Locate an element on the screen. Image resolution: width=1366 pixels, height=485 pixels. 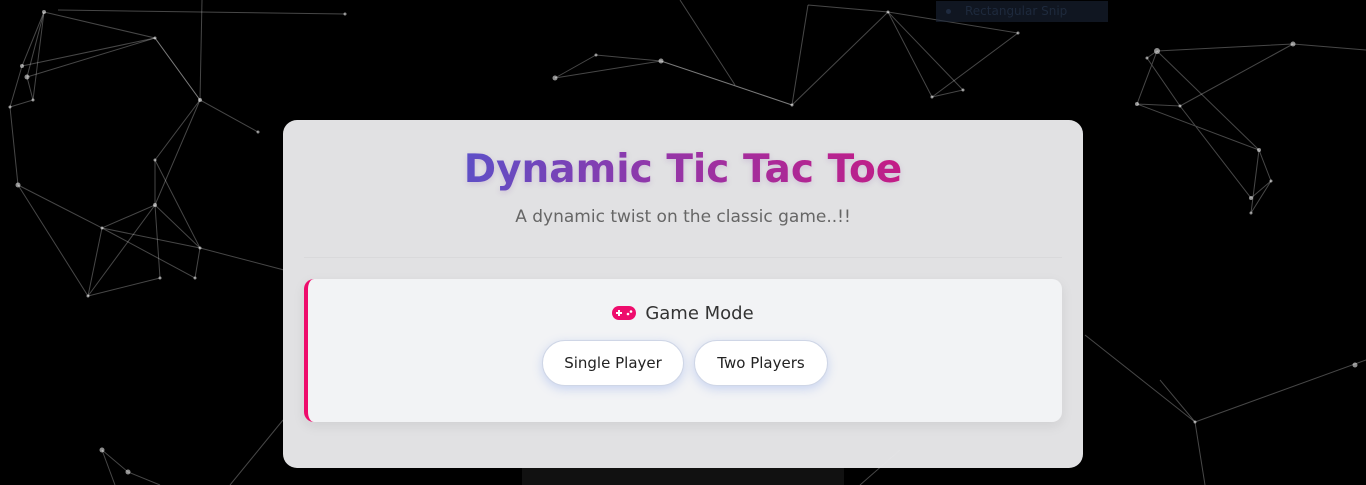
page-subtitle: A dynamic twist on the classic game..!! is located at coordinates (683, 217).